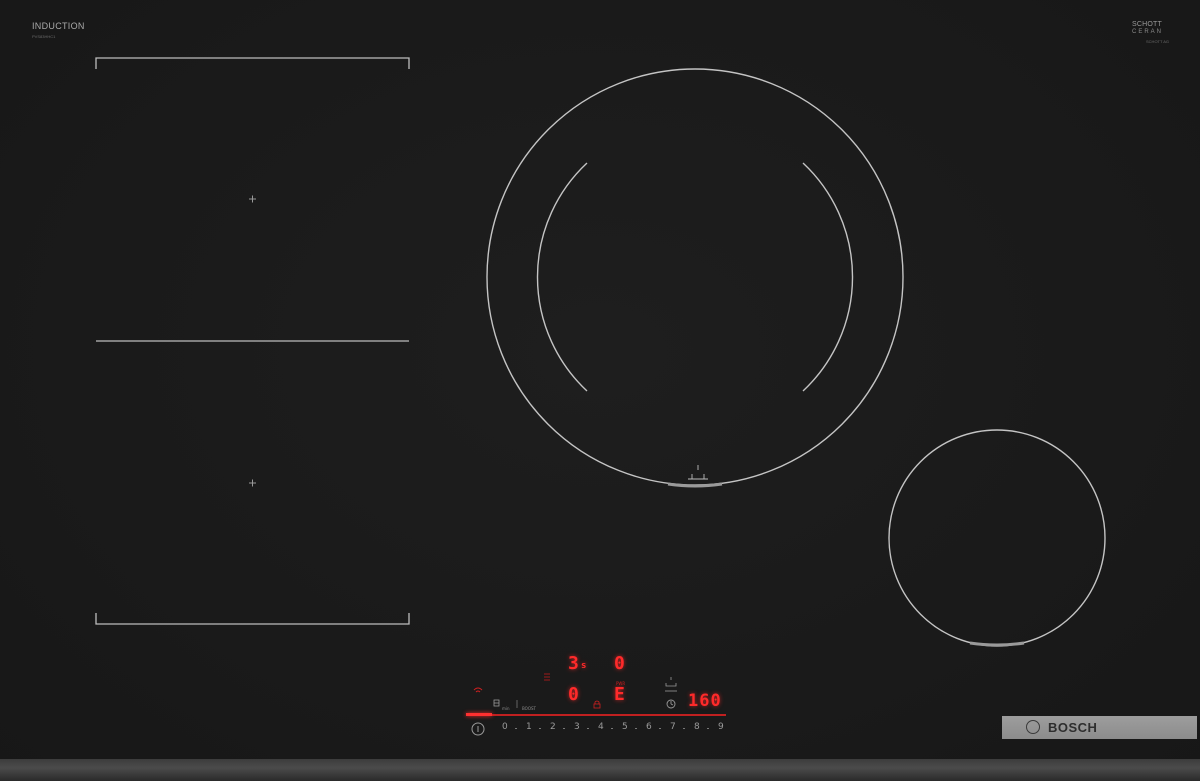 The width and height of the screenshot is (1200, 781). I want to click on small-zone-indicator-bar, so click(997, 644).